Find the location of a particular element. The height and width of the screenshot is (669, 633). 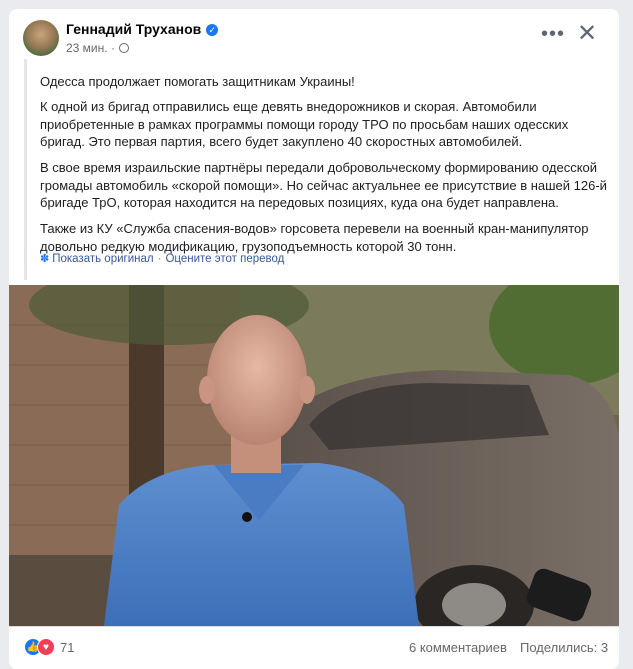

globe-icon is located at coordinates (123, 48).